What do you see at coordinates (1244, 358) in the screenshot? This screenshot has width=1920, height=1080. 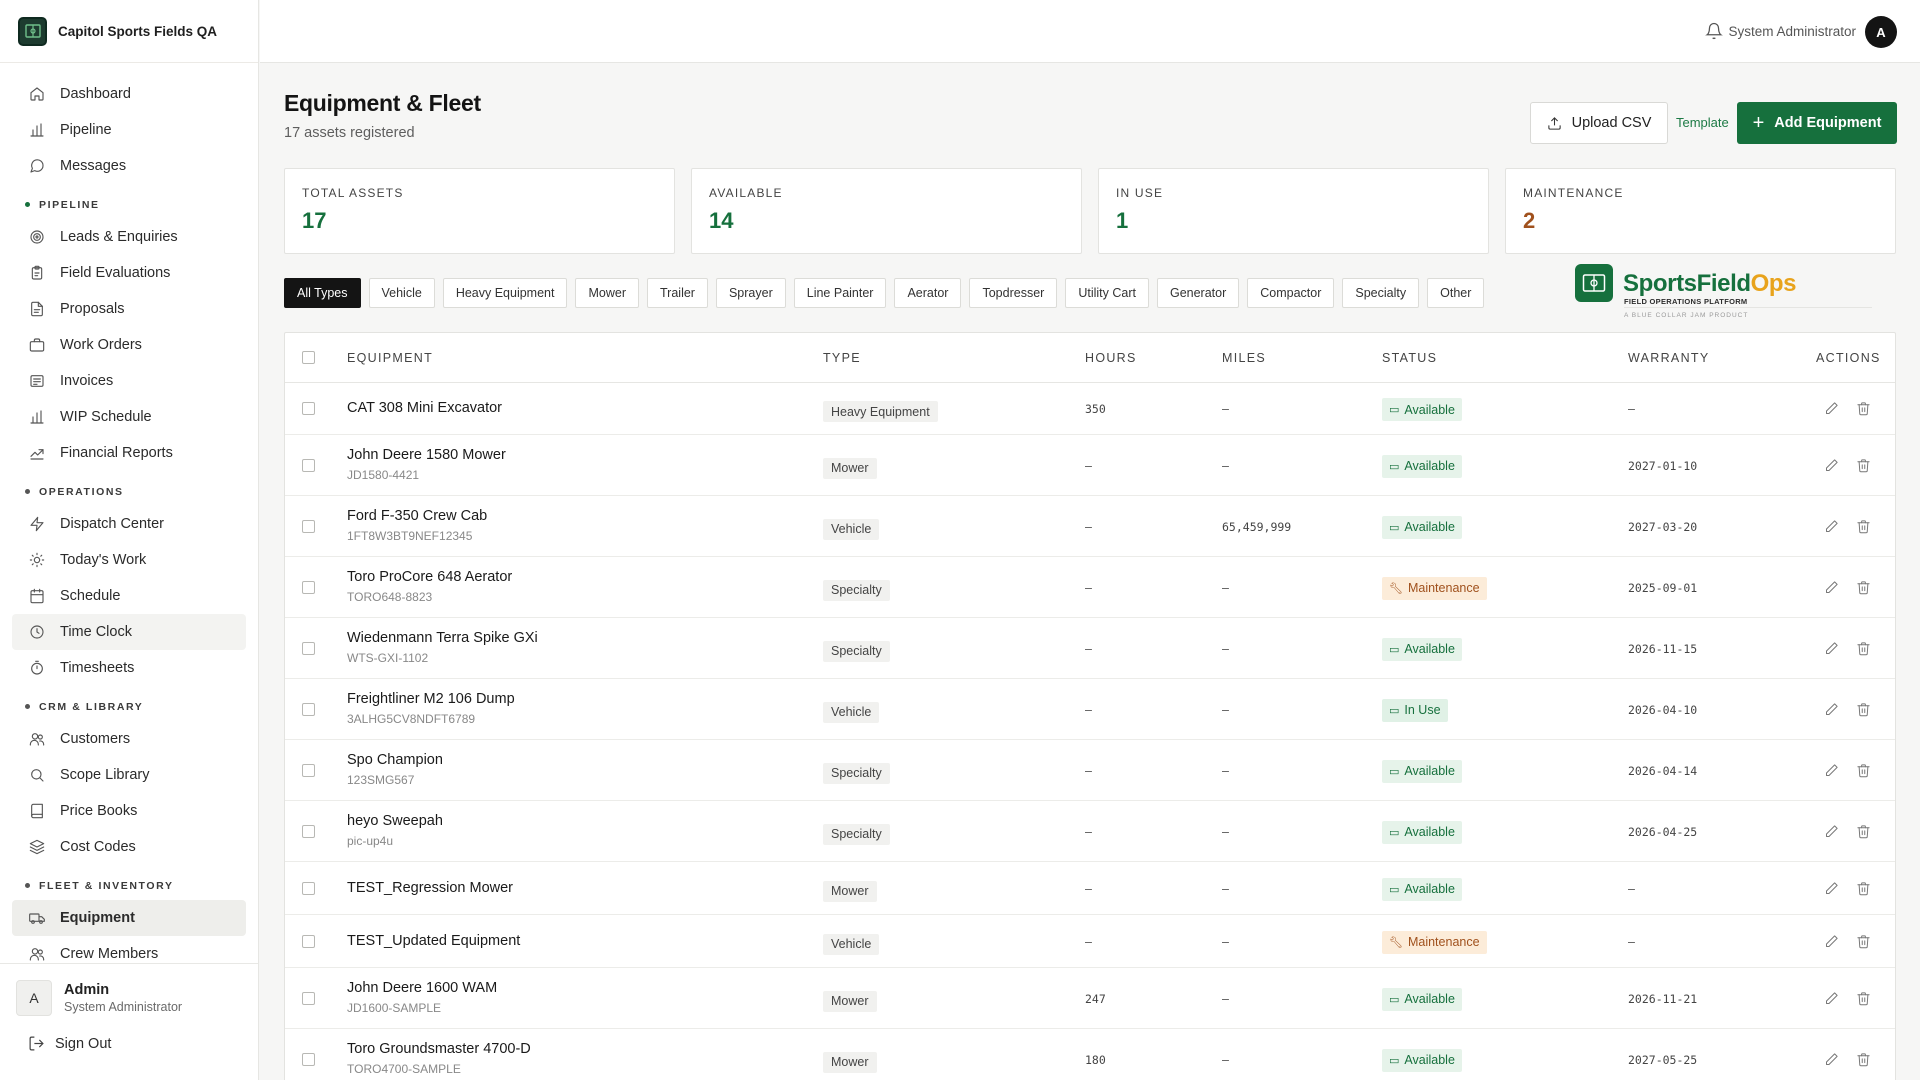 I see `header-miles: MILES` at bounding box center [1244, 358].